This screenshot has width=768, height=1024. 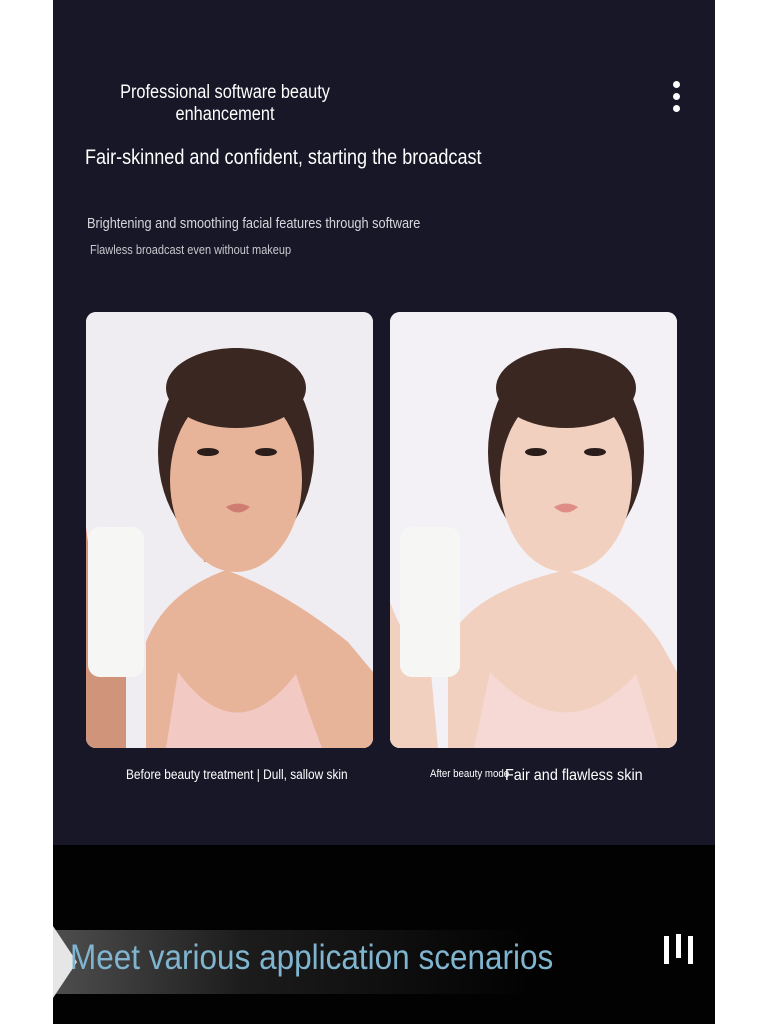 What do you see at coordinates (225, 103) in the screenshot?
I see `page-title: Professional software beauty enhancement` at bounding box center [225, 103].